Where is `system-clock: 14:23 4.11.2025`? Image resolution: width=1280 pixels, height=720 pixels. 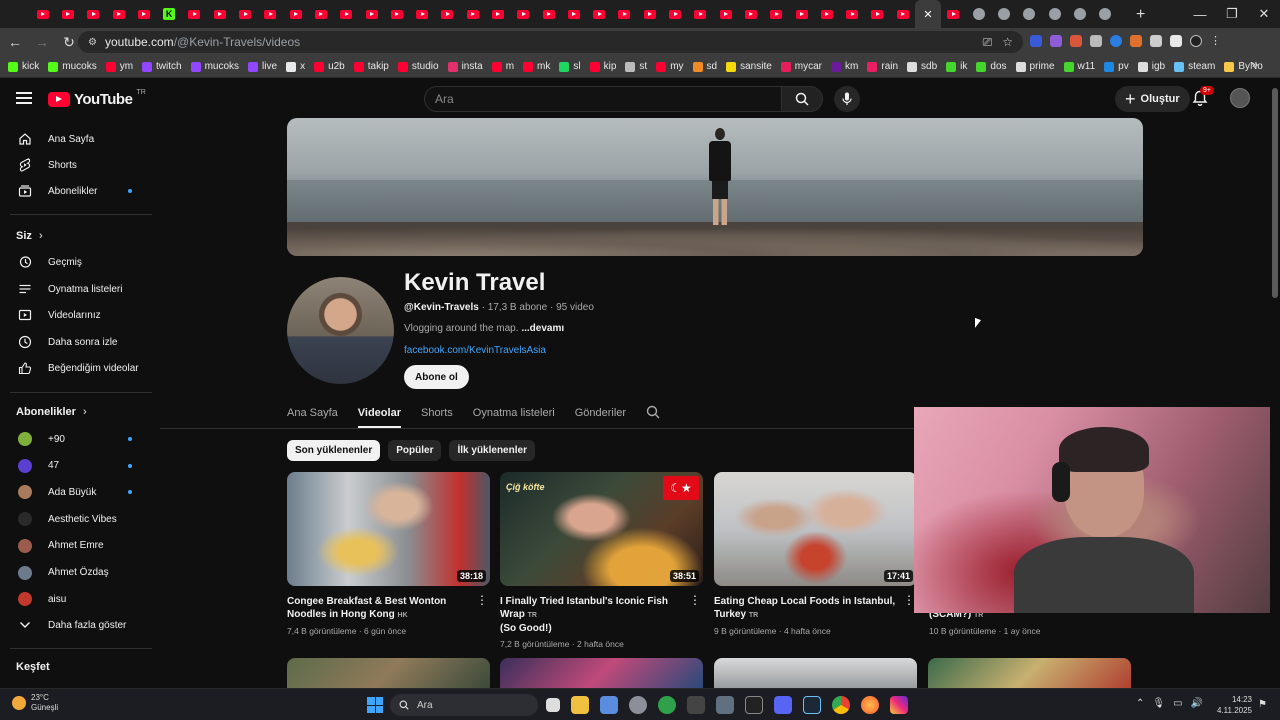 system-clock: 14:23 4.11.2025 is located at coordinates (1224, 705).